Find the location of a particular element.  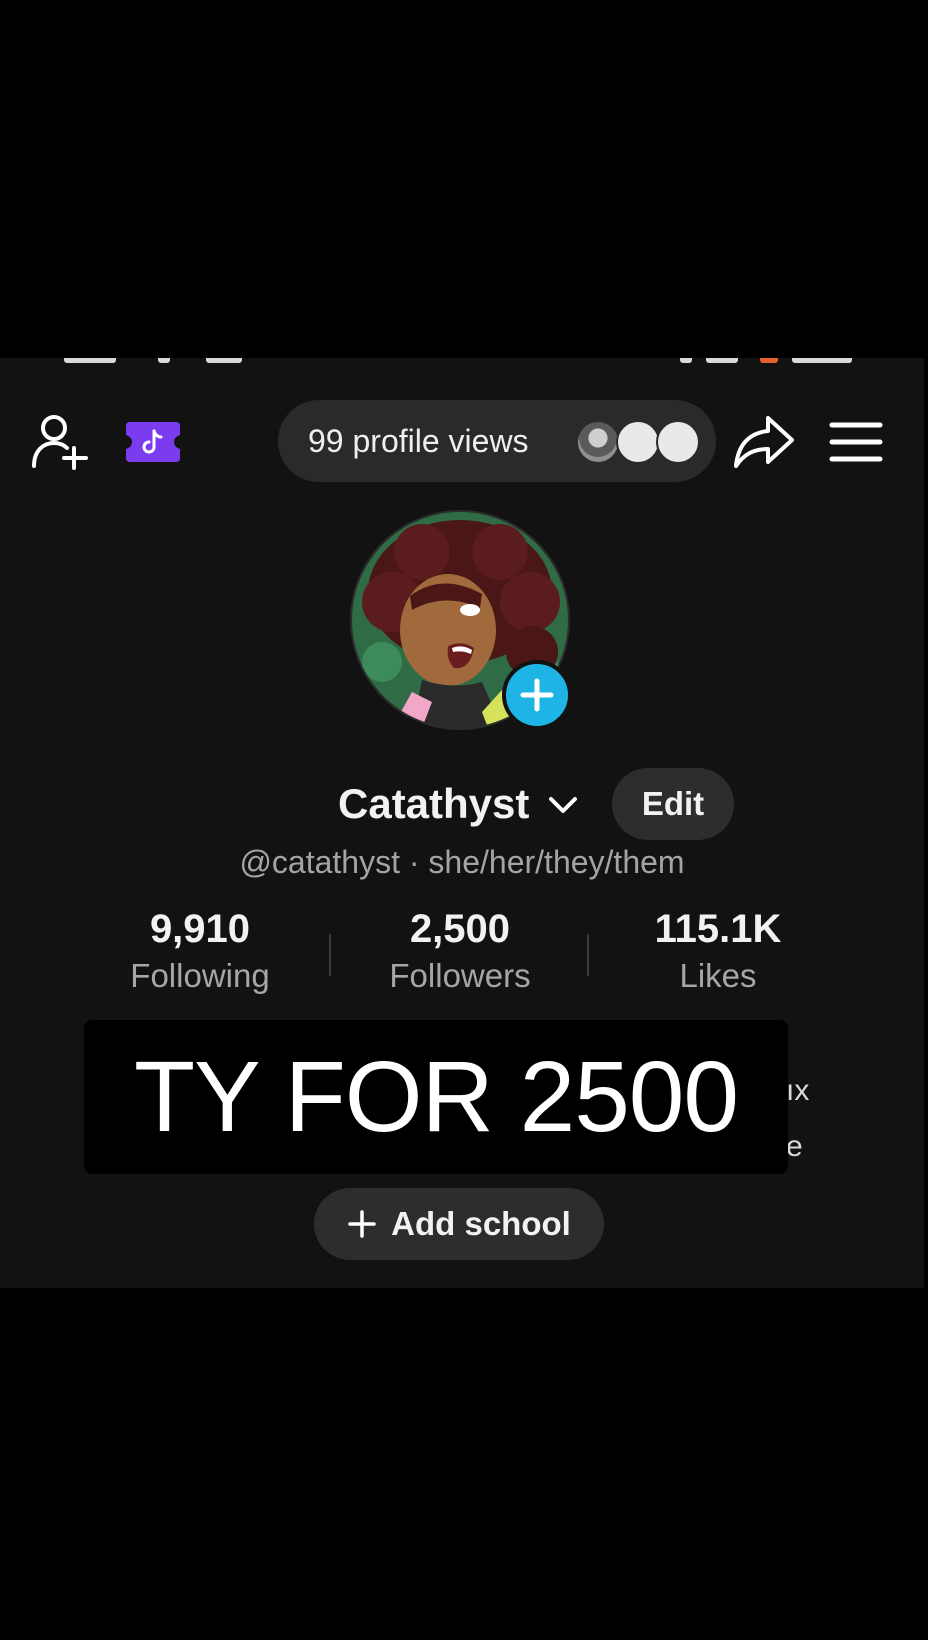

add-friend-button is located at coordinates (61, 441).